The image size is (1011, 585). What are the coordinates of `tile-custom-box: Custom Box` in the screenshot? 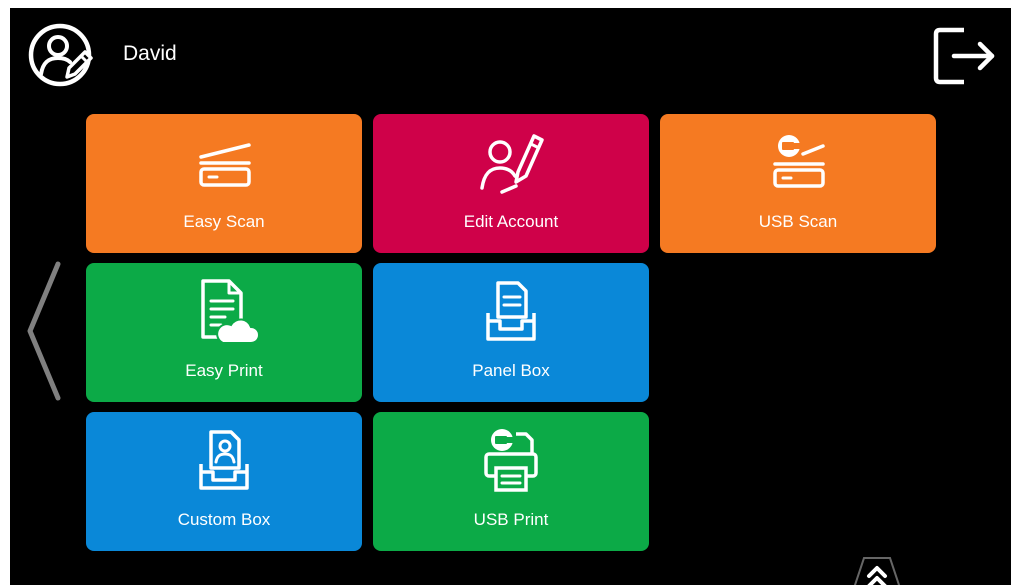 It's located at (224, 481).